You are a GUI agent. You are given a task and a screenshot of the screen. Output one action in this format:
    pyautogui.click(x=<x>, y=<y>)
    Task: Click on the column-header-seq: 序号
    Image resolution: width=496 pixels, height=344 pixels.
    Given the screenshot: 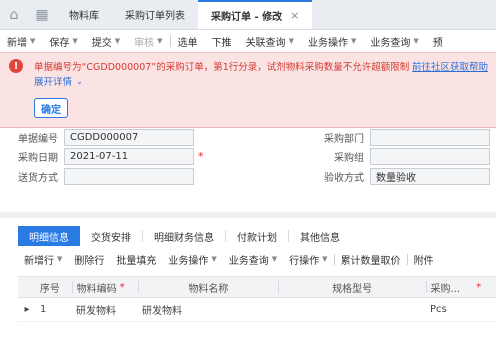 What is the action you would take?
    pyautogui.click(x=54, y=287)
    